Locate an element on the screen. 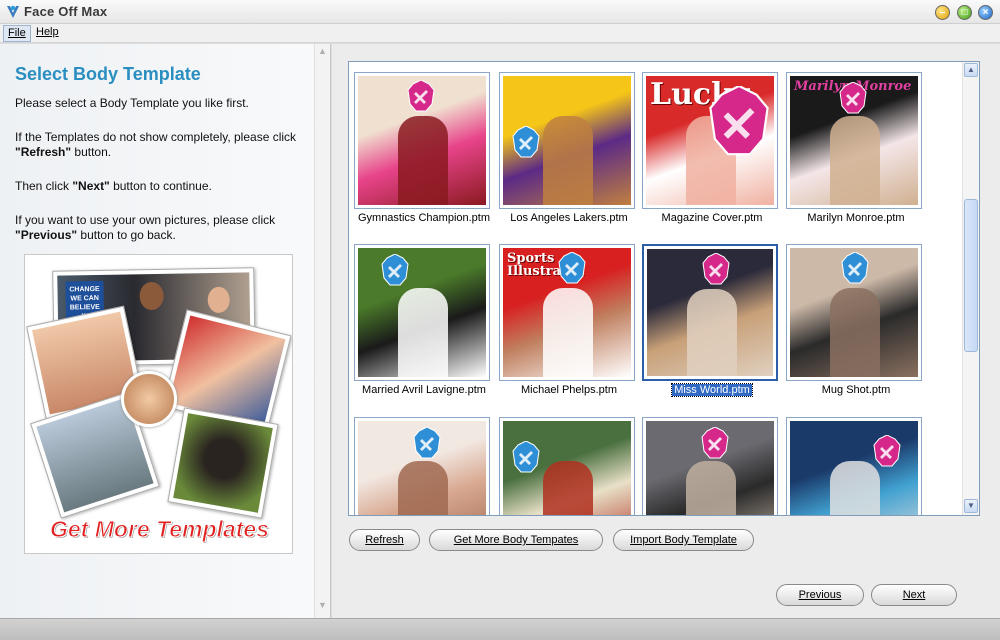  template-caption: Marilyn Monroe.ptm is located at coordinates (856, 218).